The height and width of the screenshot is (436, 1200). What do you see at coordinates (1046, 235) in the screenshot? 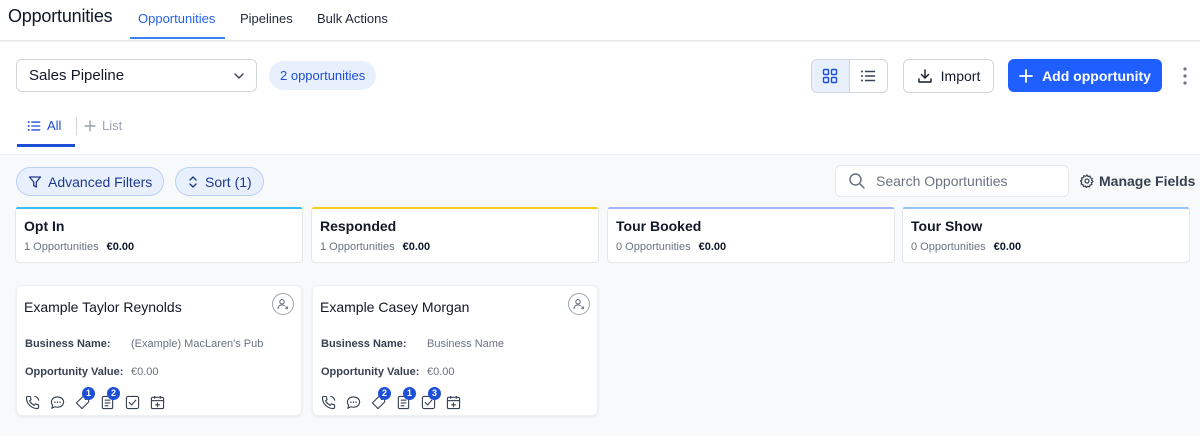
I see `stage-column-tour-show: Tour Show 0 Opportunities €0.00` at bounding box center [1046, 235].